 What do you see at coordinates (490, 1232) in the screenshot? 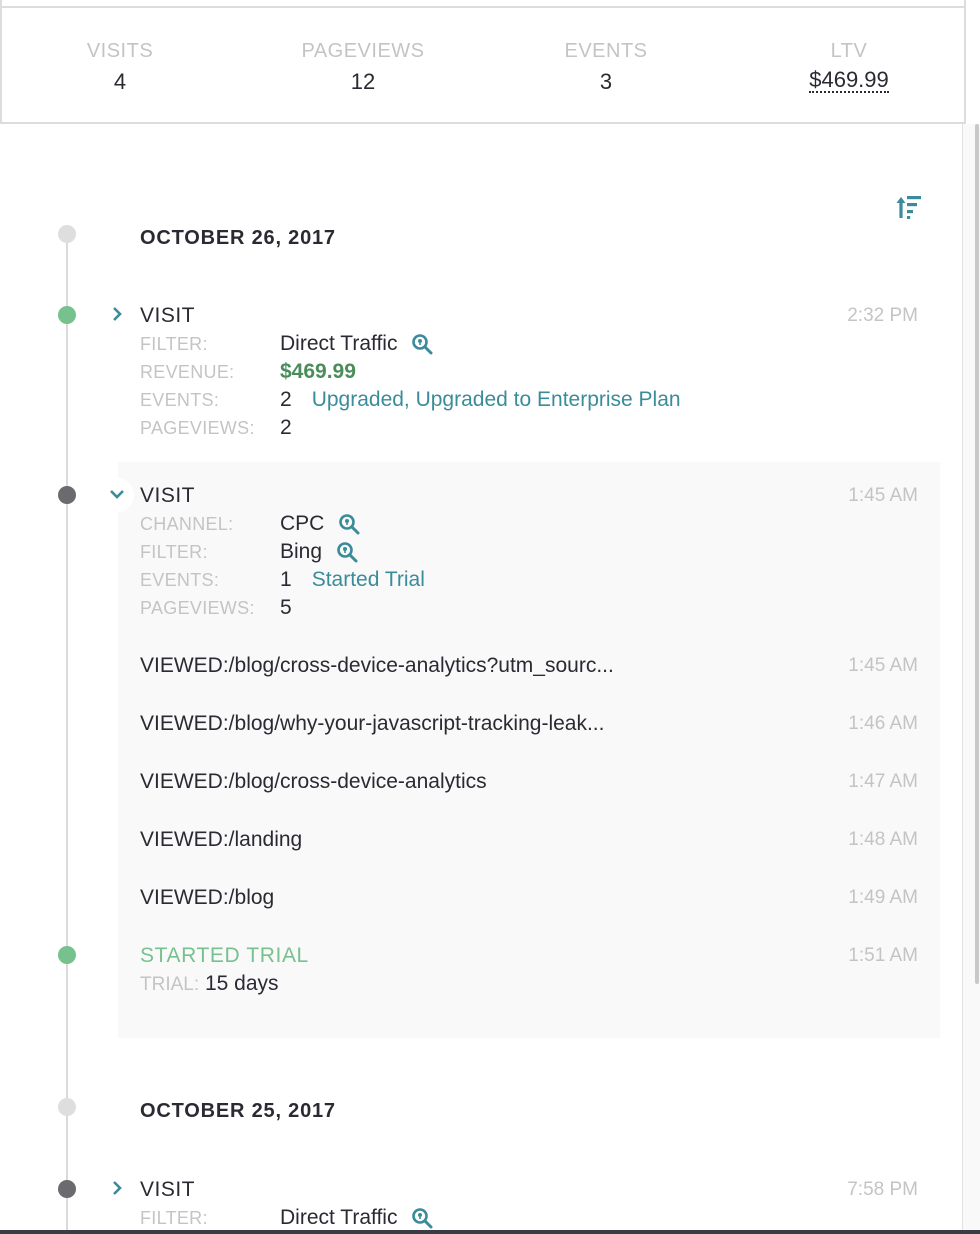
I see `window-bottom-edge` at bounding box center [490, 1232].